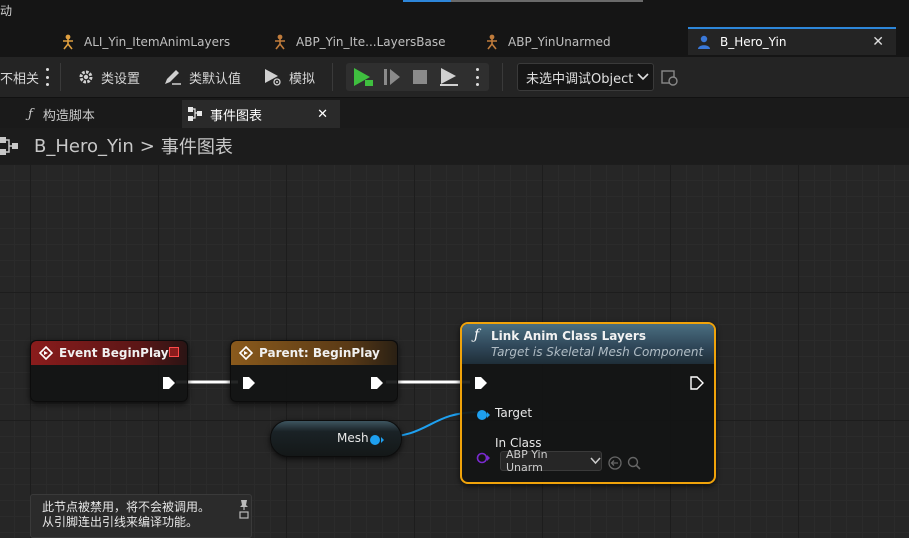  What do you see at coordinates (68, 116) in the screenshot?
I see `tab-label: 构造脚本` at bounding box center [68, 116].